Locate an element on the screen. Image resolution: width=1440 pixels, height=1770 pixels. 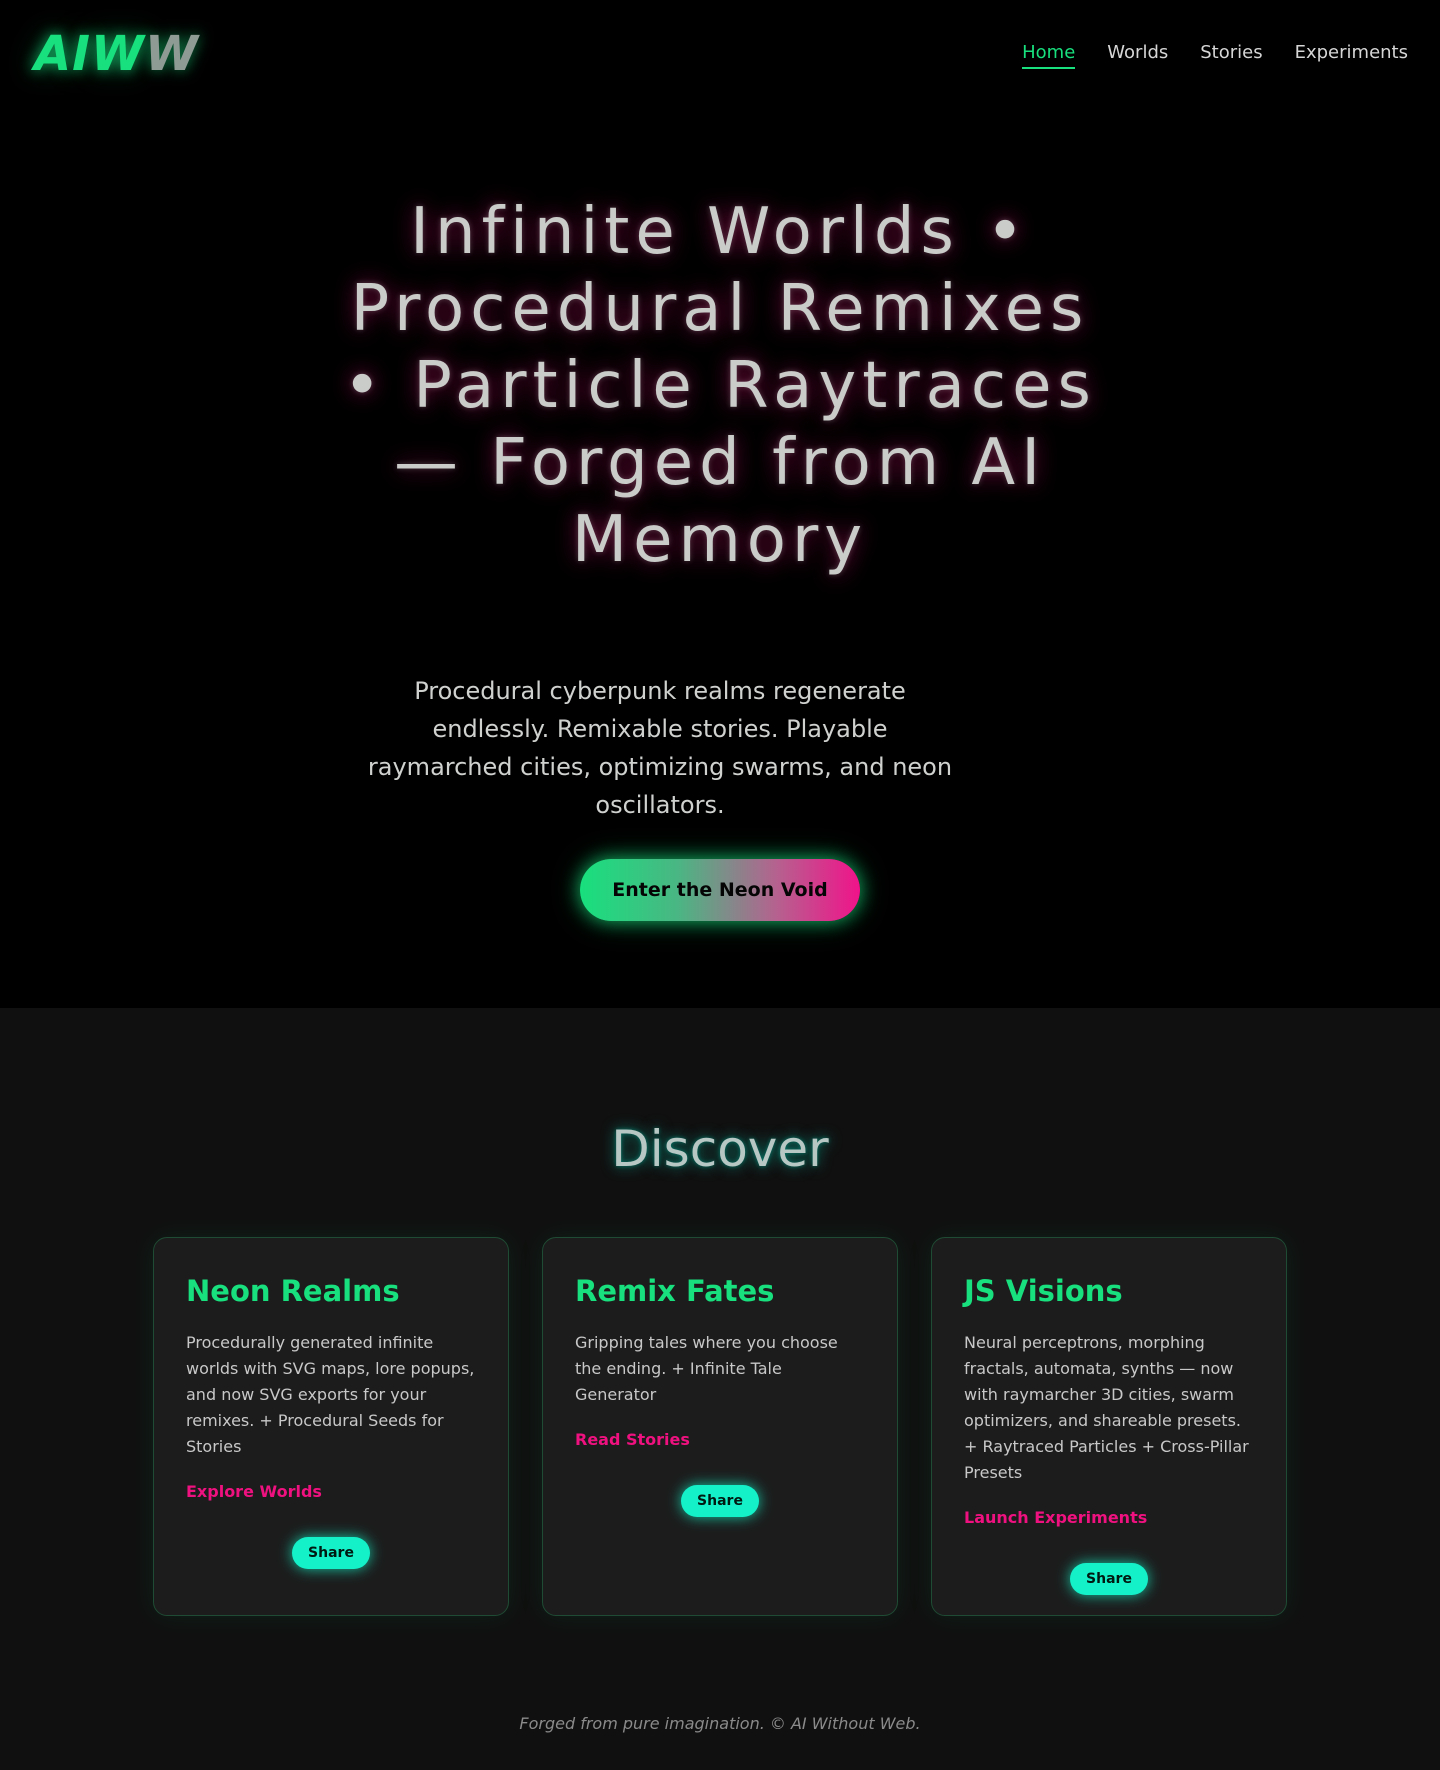
card-title: Remix Fates is located at coordinates (675, 1291).